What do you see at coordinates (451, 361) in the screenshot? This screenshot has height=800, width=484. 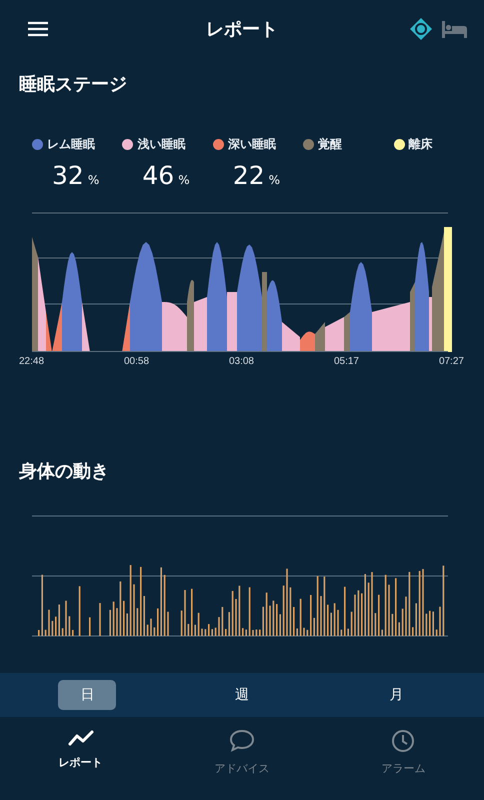 I see `time-label: 07:27` at bounding box center [451, 361].